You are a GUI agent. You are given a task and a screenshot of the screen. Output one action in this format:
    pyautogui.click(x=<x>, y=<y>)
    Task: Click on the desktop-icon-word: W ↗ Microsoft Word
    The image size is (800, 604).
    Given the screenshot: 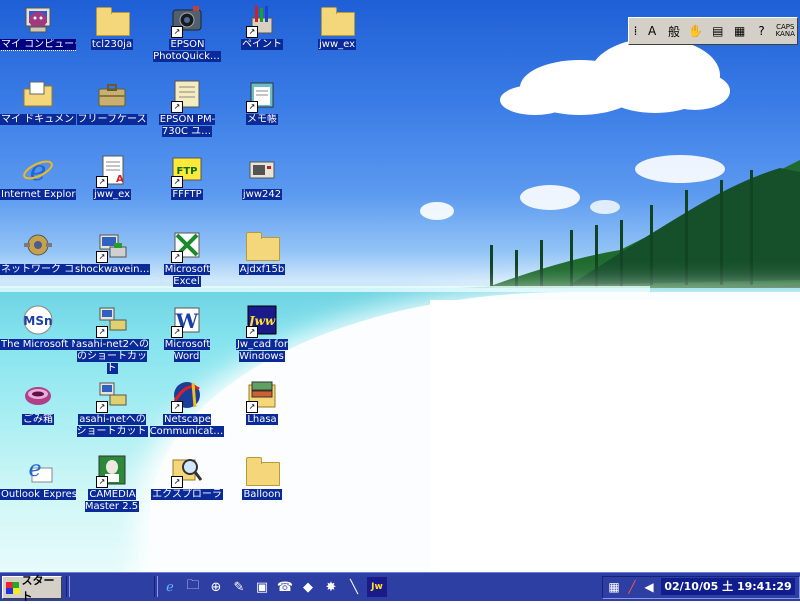 What is the action you would take?
    pyautogui.click(x=187, y=338)
    